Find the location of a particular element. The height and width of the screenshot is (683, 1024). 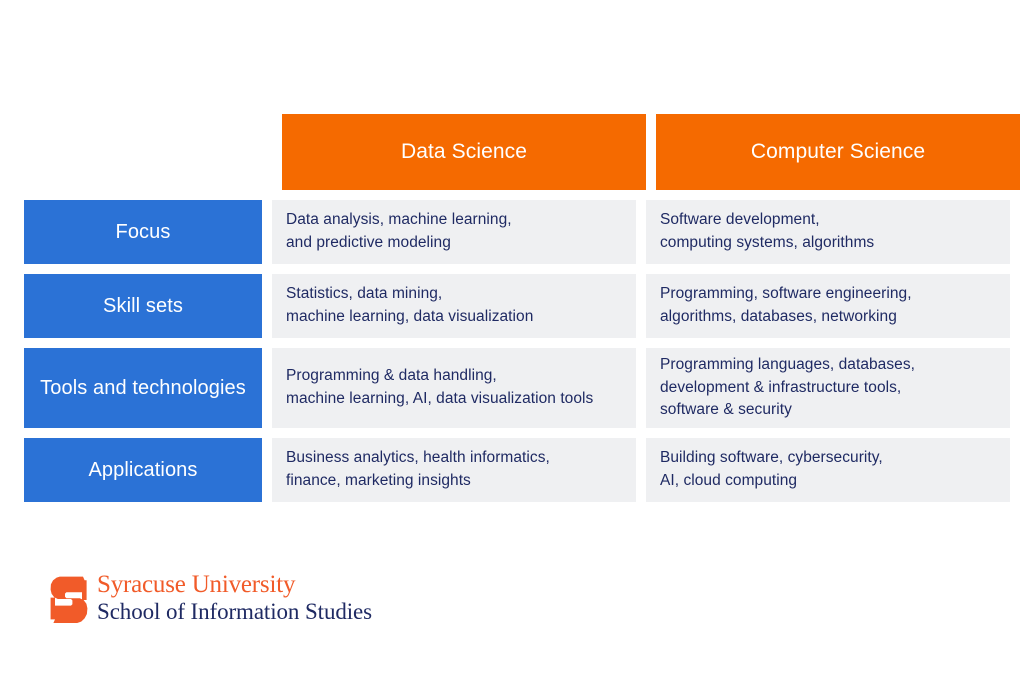

cell-line: Programming, software engineering, is located at coordinates (786, 294).